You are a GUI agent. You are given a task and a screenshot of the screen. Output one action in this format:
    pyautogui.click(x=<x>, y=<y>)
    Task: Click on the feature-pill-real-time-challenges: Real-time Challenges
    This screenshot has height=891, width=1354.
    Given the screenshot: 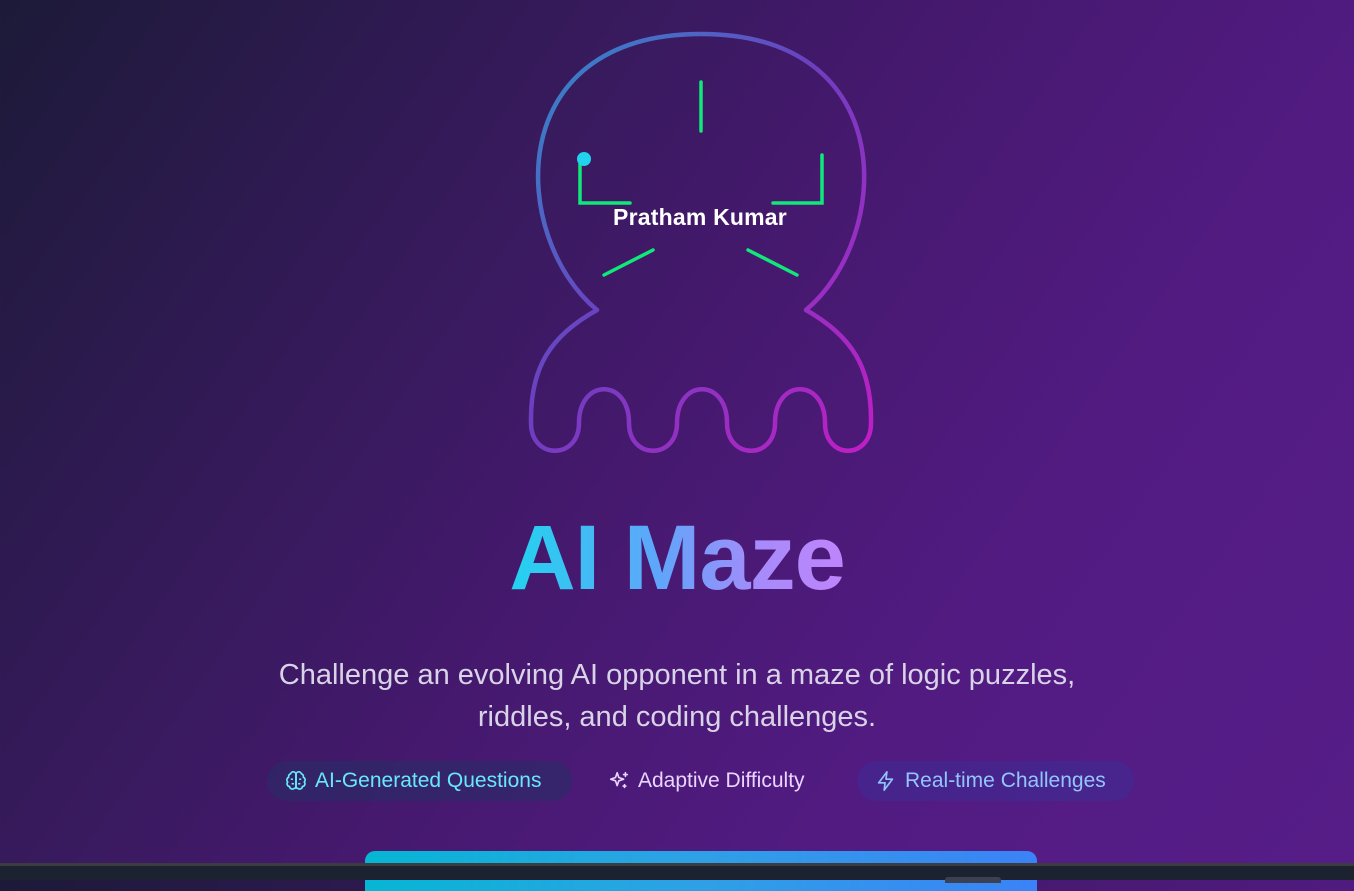 What is the action you would take?
    pyautogui.click(x=995, y=781)
    